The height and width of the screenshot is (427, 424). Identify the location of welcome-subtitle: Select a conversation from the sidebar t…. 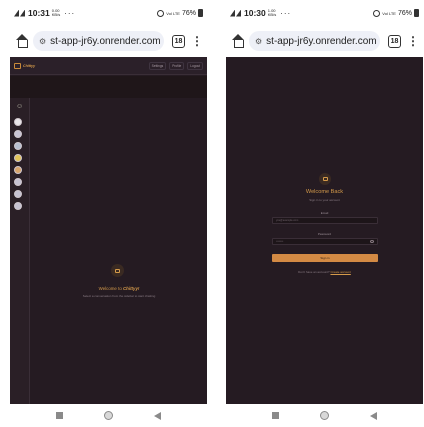
(119, 296).